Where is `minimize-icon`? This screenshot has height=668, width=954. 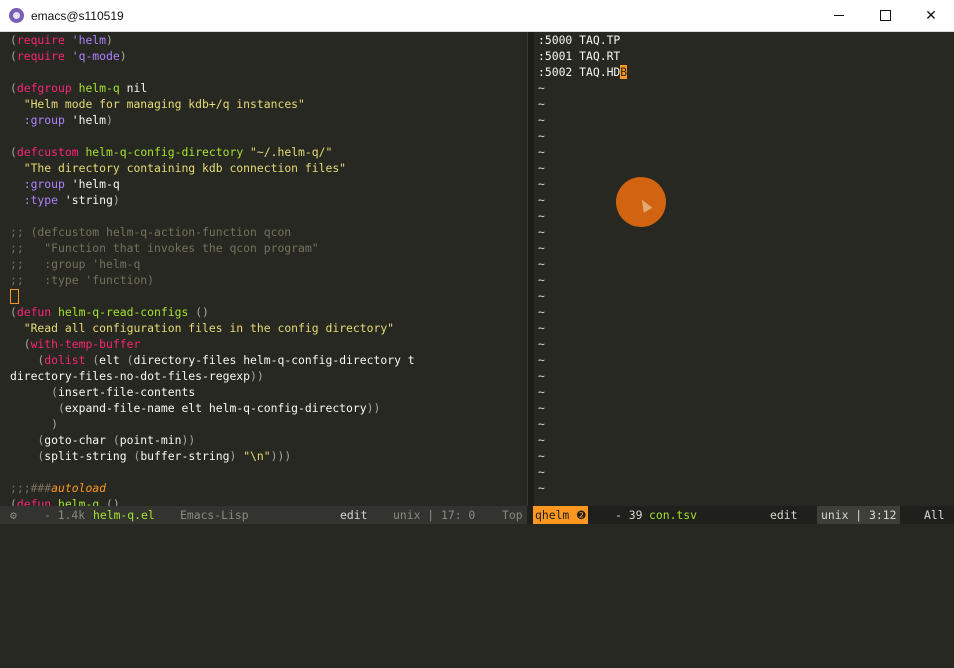 minimize-icon is located at coordinates (839, 15).